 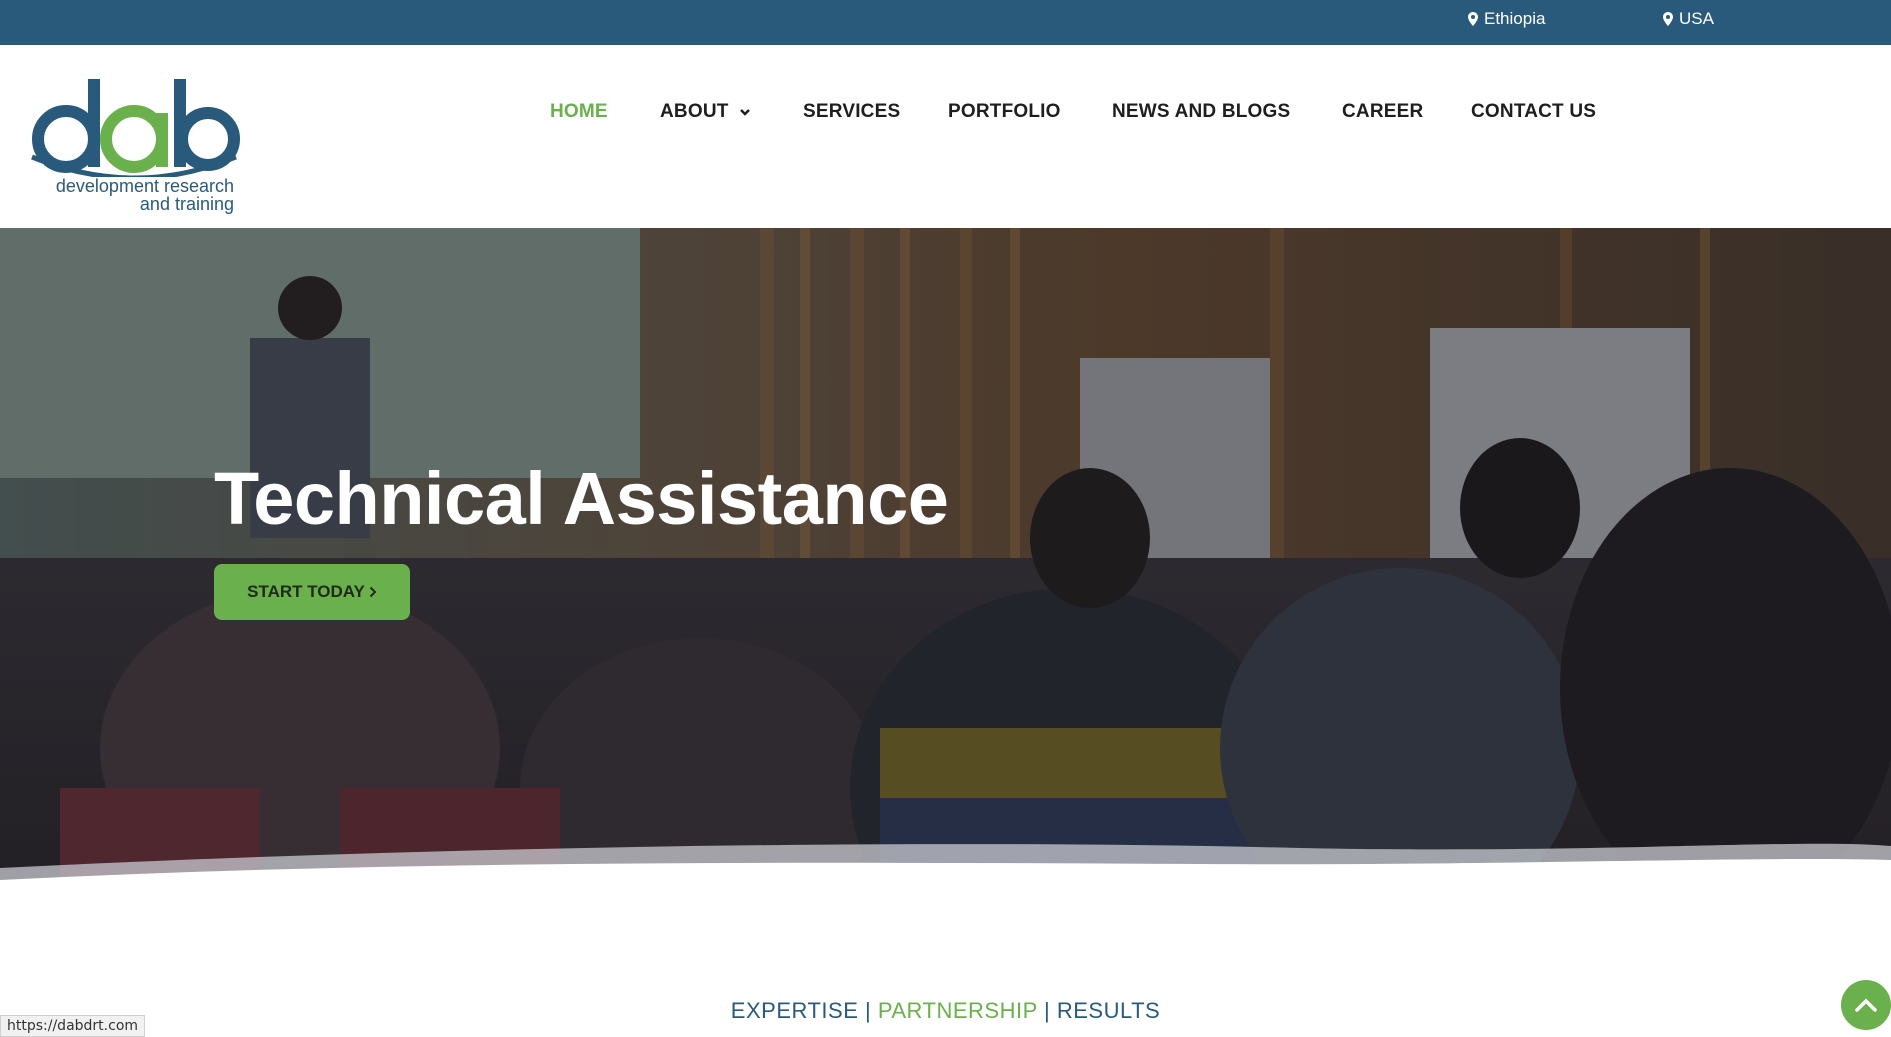 I want to click on nav-item-career: CAREER, so click(x=1382, y=112).